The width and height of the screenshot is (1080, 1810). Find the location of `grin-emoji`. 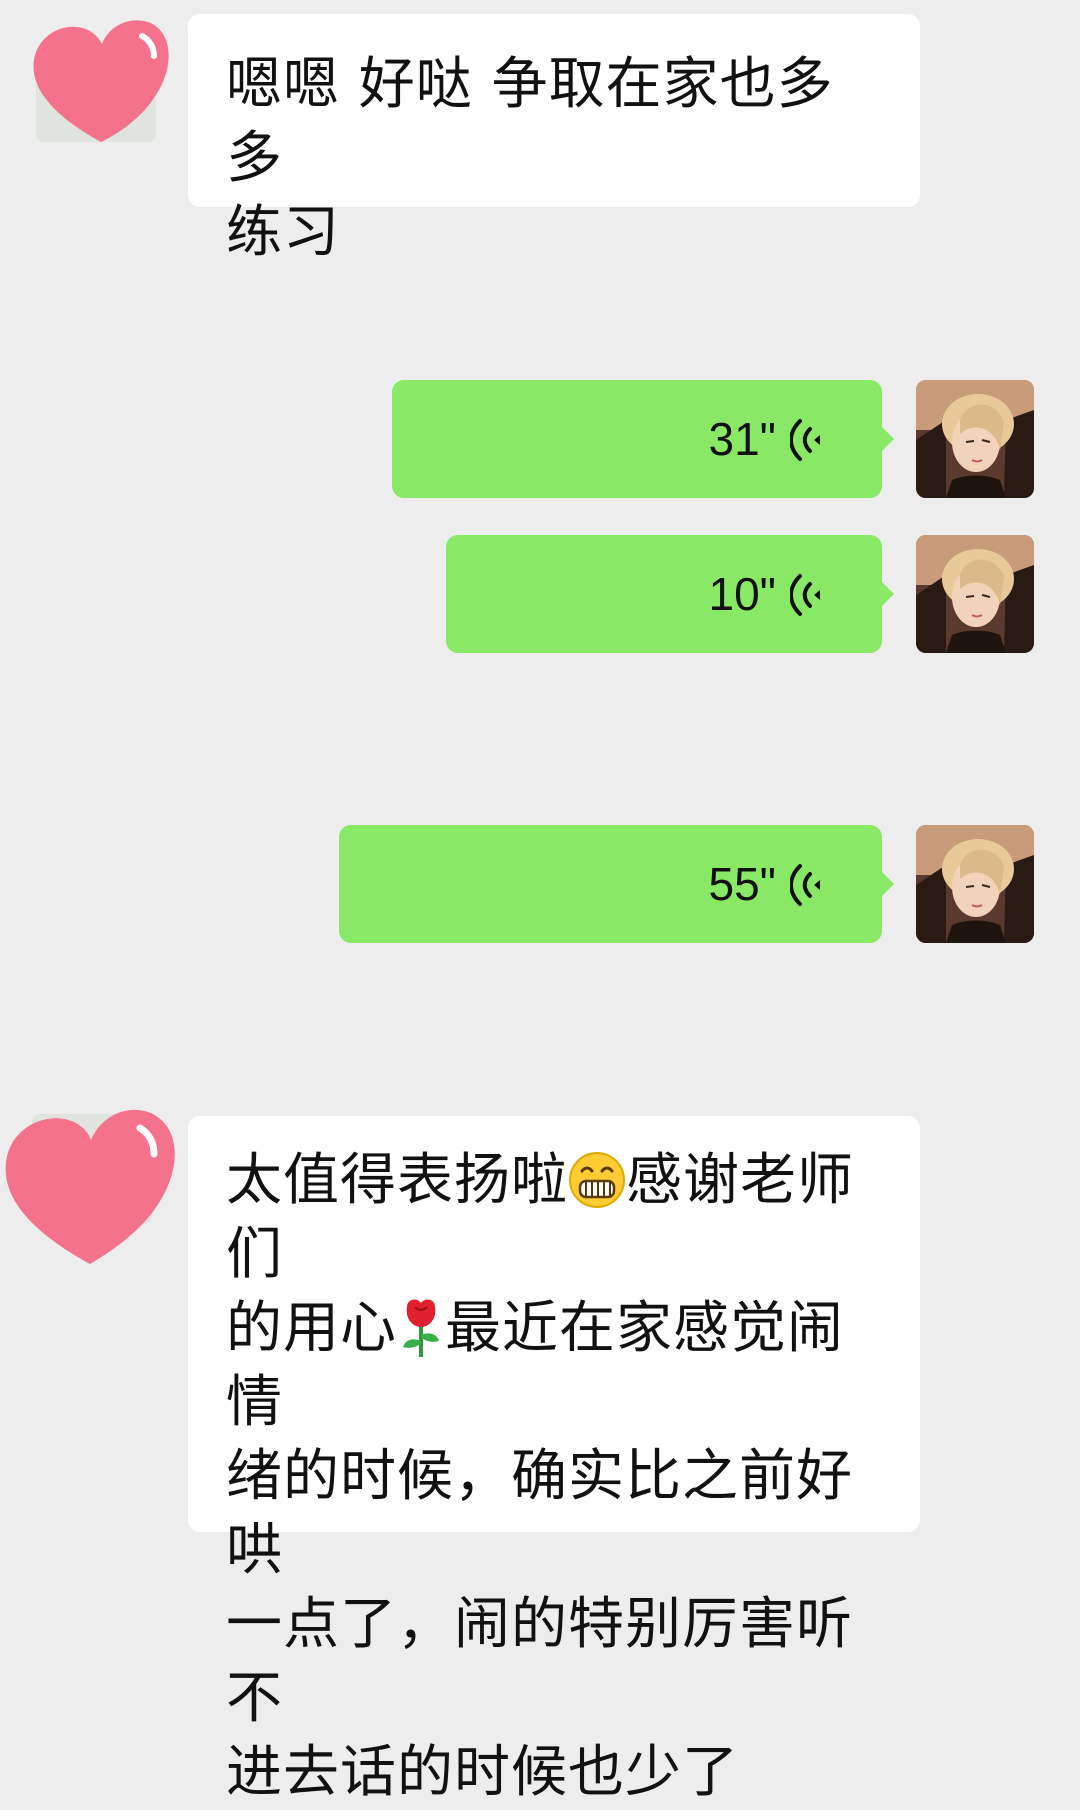

grin-emoji is located at coordinates (597, 1180).